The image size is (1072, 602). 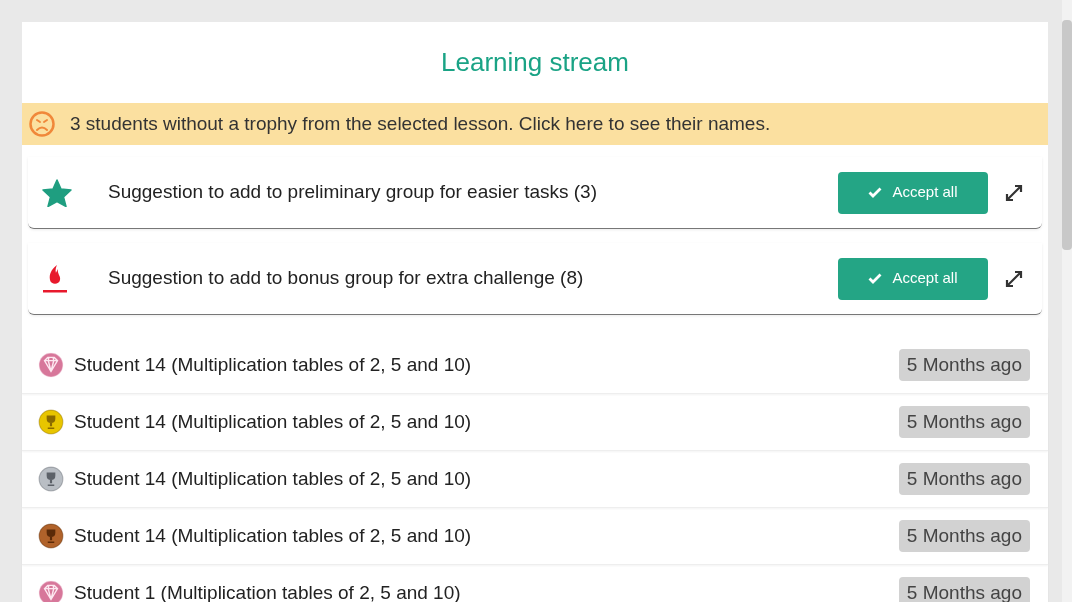 What do you see at coordinates (268, 591) in the screenshot?
I see `stream-entry-text: Student 1 (Multiplication tables of 2, 5 and 10)` at bounding box center [268, 591].